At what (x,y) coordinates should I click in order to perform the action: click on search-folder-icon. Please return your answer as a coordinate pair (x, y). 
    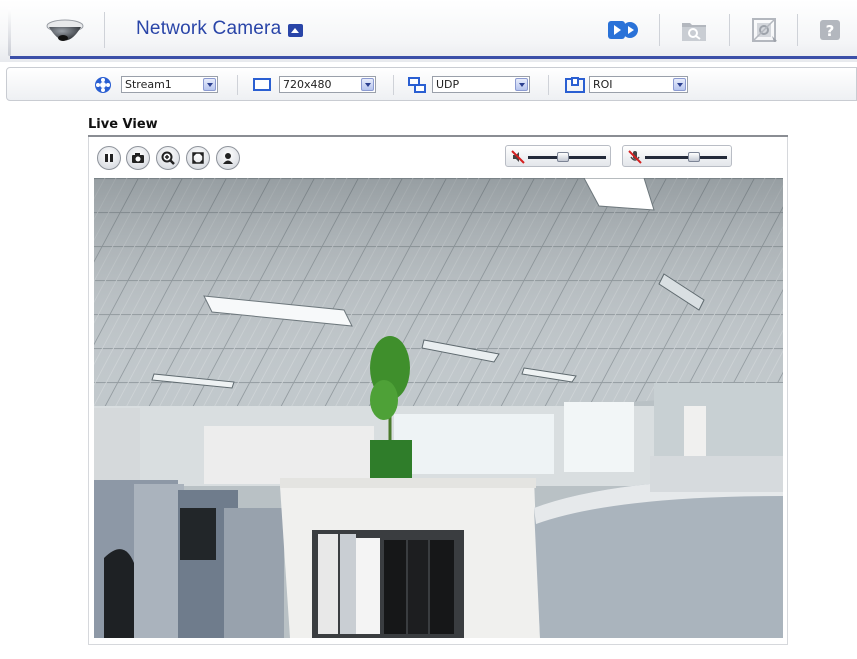
    Looking at the image, I should click on (694, 32).